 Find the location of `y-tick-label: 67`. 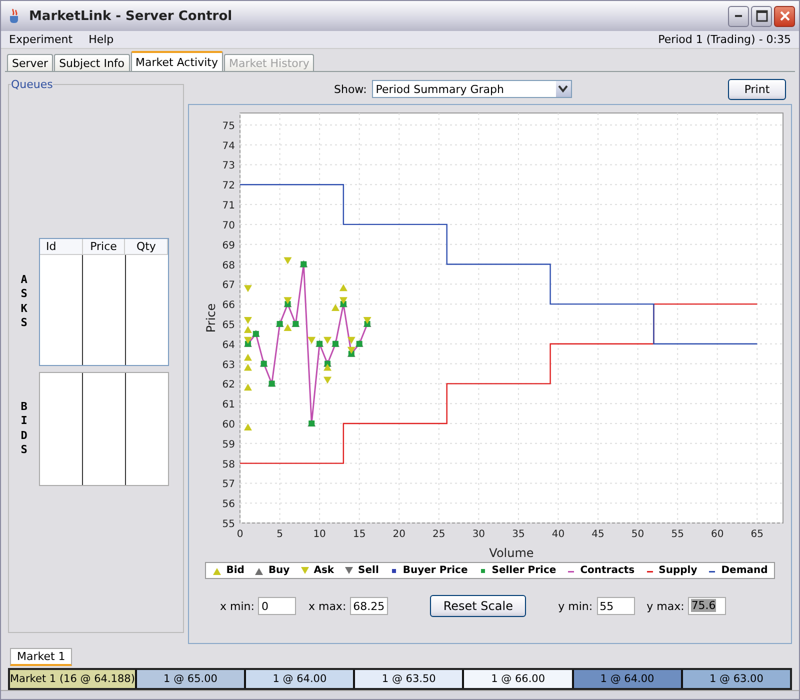

y-tick-label: 67 is located at coordinates (228, 286).